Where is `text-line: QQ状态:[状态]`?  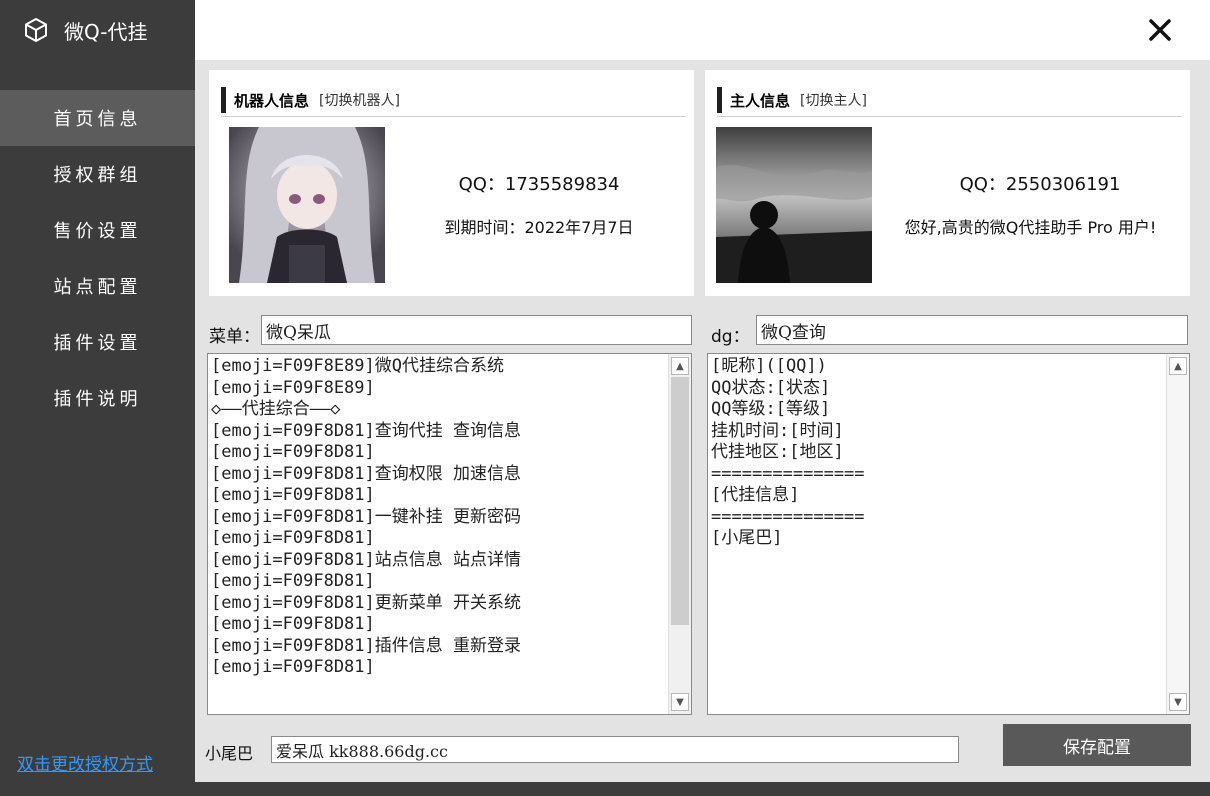 text-line: QQ状态:[状态] is located at coordinates (771, 387).